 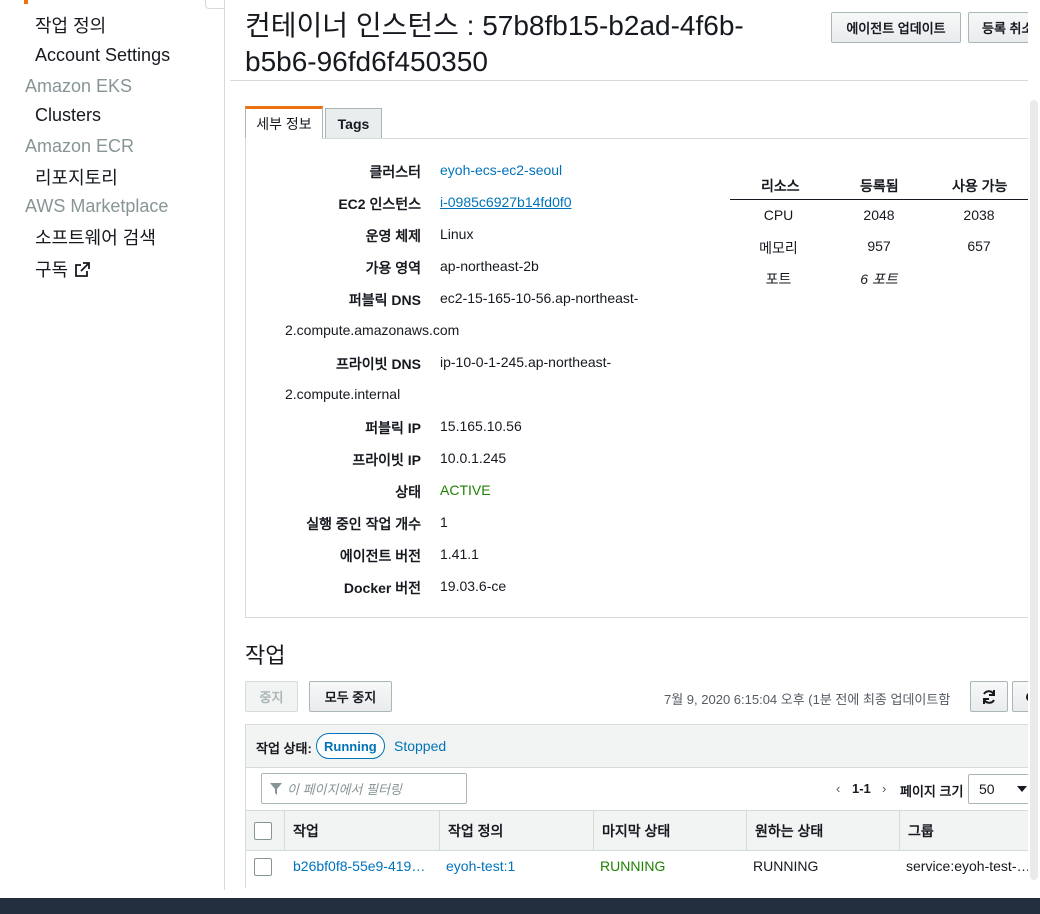 What do you see at coordinates (465, 490) in the screenshot?
I see `status-value: ACTIVE` at bounding box center [465, 490].